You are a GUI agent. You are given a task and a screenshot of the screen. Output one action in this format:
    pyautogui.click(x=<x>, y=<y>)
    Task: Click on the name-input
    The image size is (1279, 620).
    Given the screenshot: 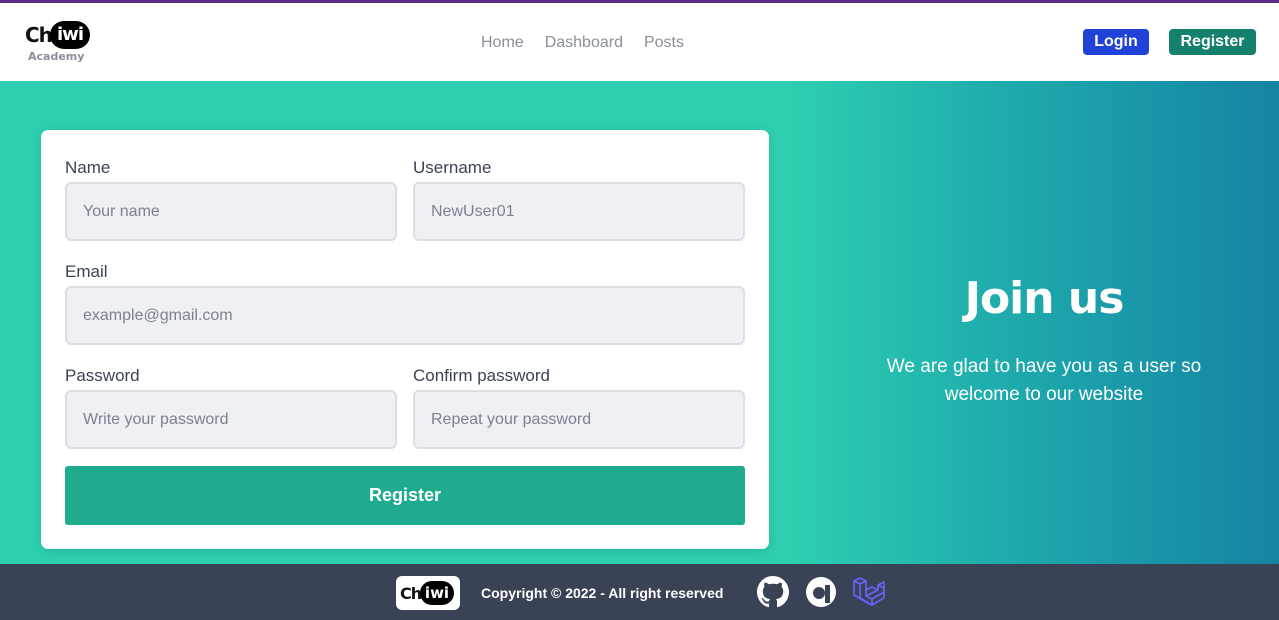 What is the action you would take?
    pyautogui.click(x=231, y=211)
    